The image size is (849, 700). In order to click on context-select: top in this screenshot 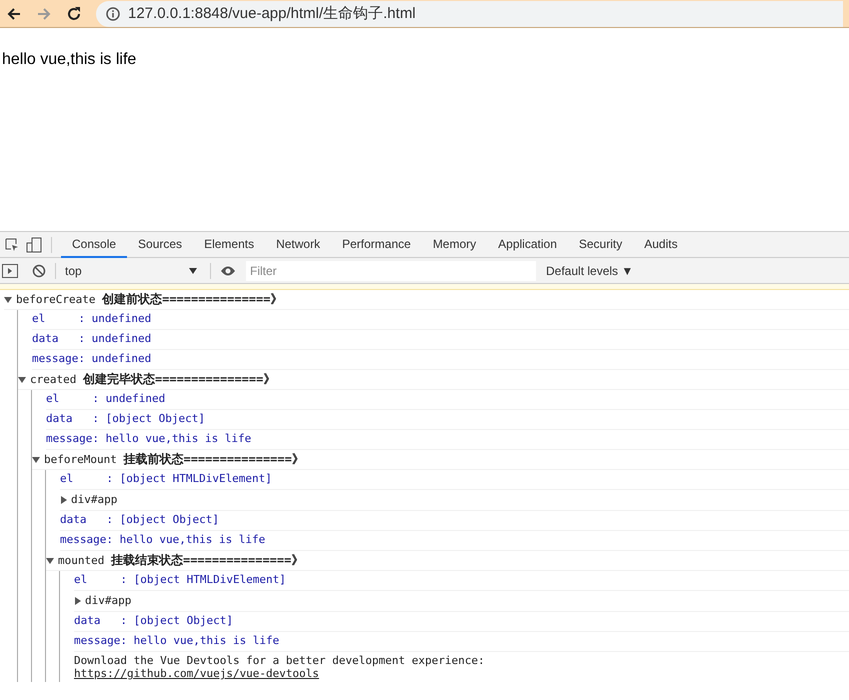, I will do `click(133, 270)`.